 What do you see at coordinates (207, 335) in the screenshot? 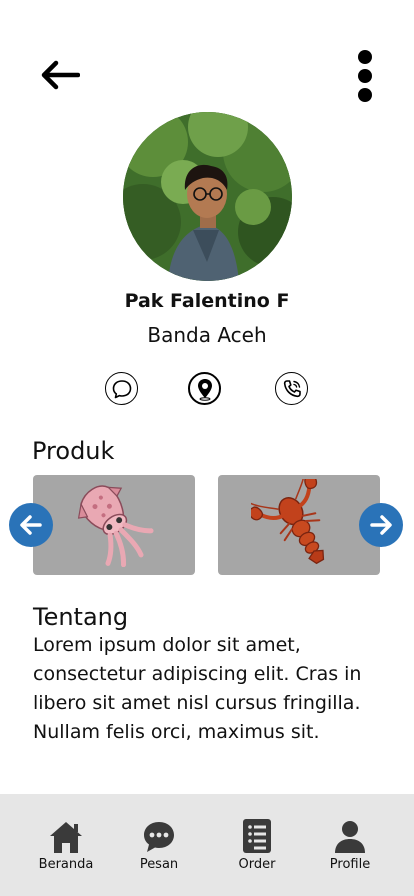
I see `profile-city: Banda Aceh` at bounding box center [207, 335].